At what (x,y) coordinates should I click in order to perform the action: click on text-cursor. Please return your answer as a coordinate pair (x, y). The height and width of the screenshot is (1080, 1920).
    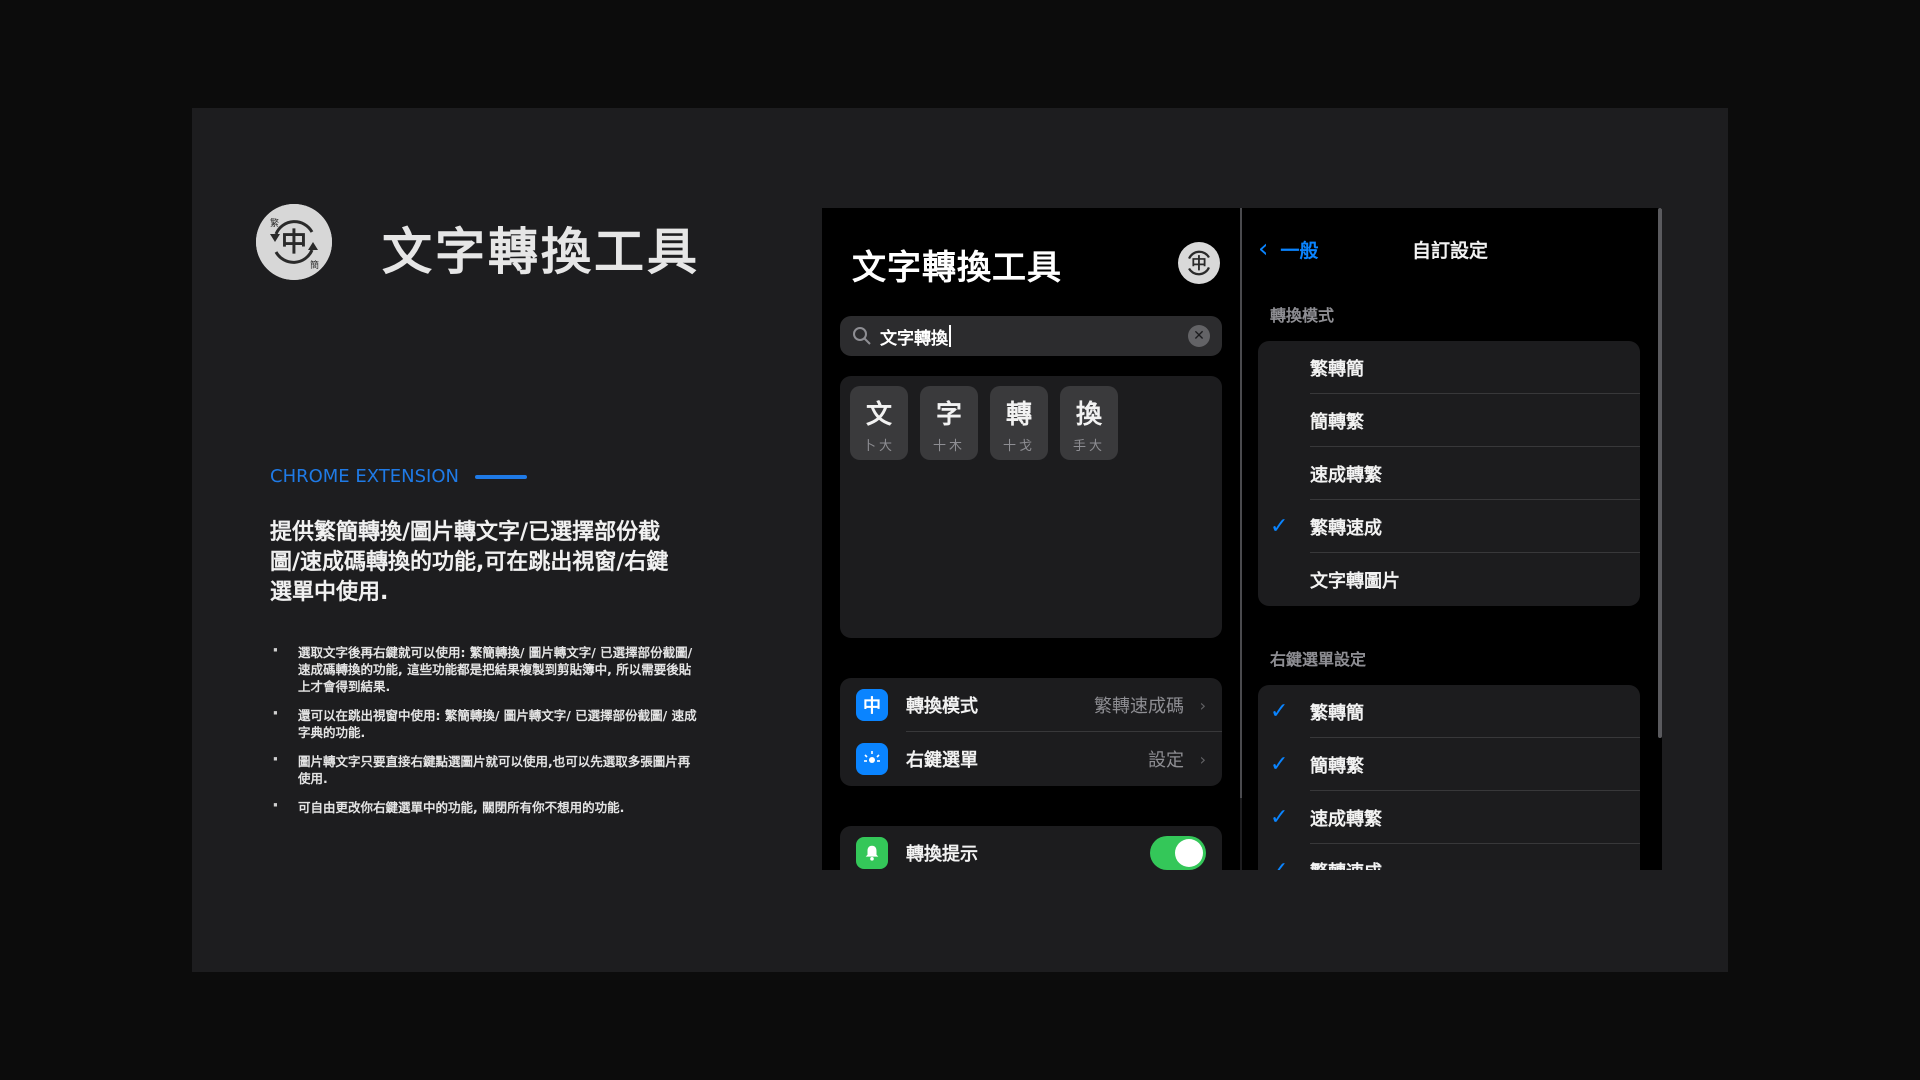
    Looking at the image, I should click on (950, 336).